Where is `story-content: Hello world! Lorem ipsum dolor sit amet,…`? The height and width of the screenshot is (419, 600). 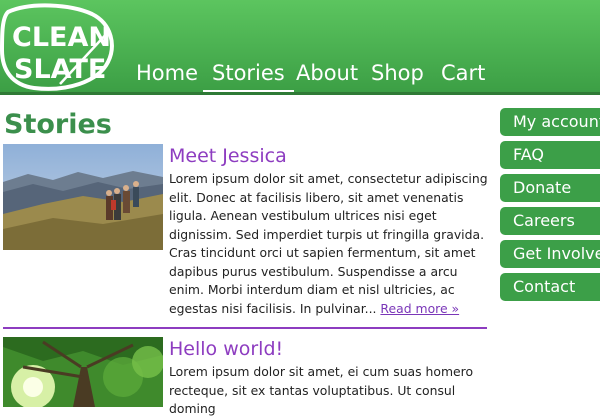
story-content: Hello world! Lorem ipsum dolor sit amet,… is located at coordinates (330, 378).